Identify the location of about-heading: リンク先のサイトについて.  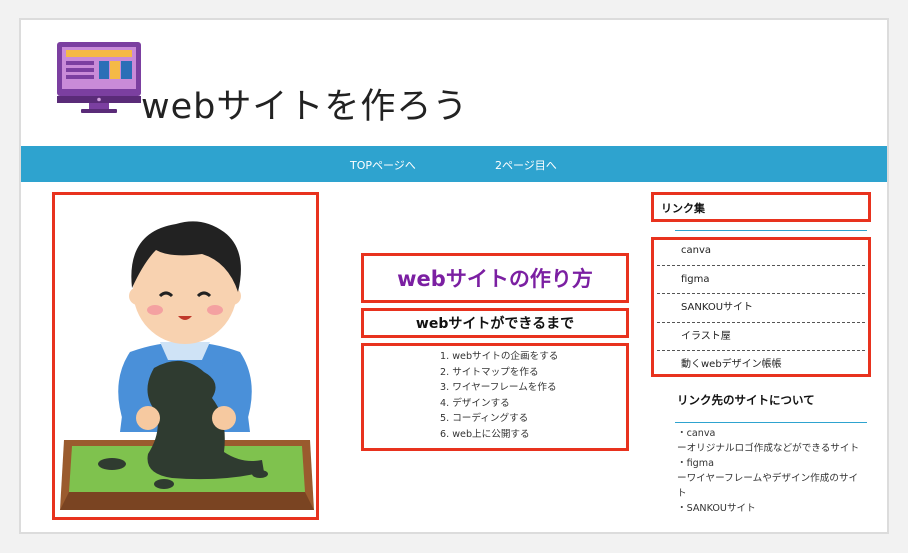
(746, 400).